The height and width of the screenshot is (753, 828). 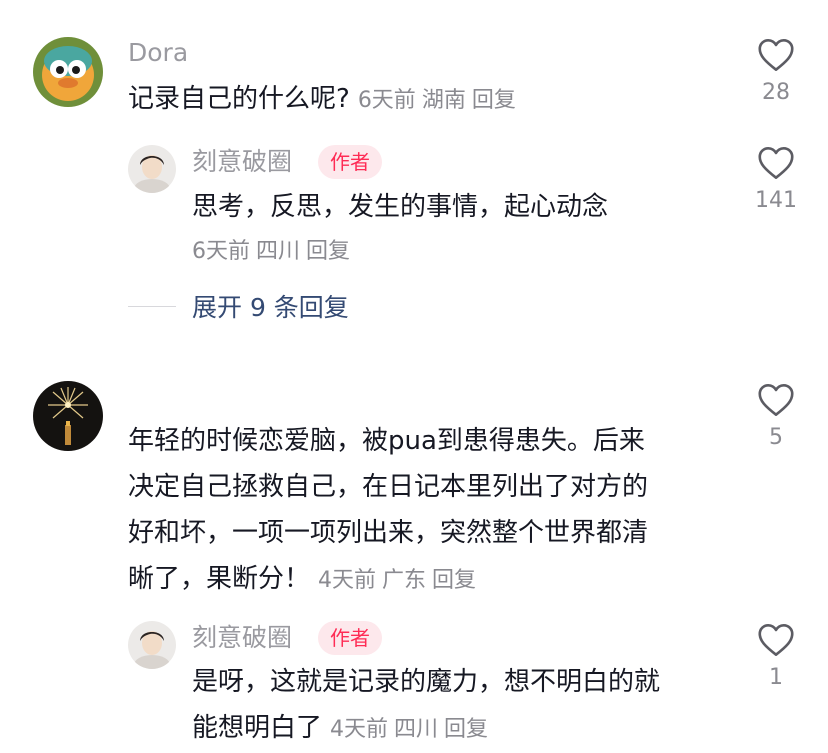 I want to click on reply-text-line: 能想明白了, so click(x=257, y=728).